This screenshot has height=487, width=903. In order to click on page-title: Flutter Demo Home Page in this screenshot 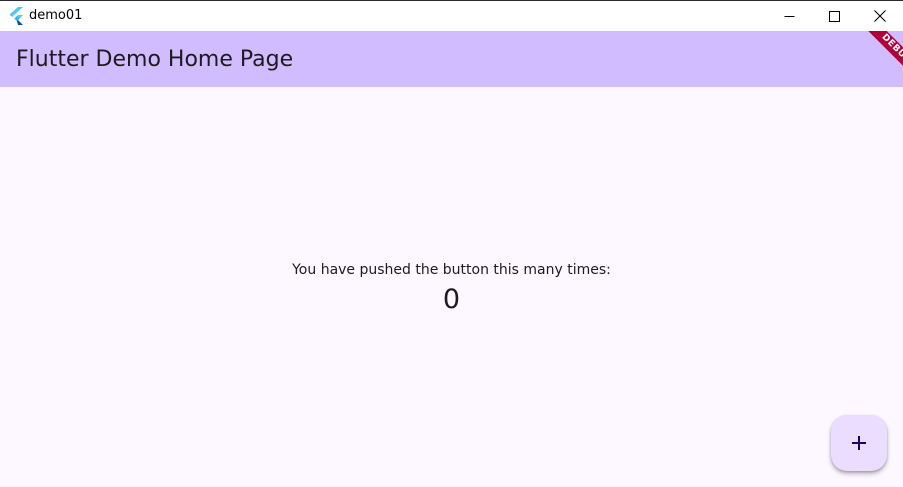, I will do `click(155, 59)`.